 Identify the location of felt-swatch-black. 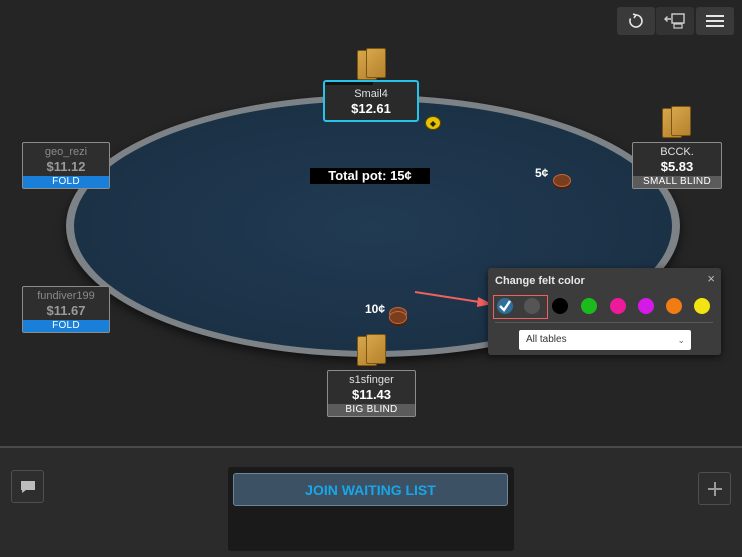
(560, 306).